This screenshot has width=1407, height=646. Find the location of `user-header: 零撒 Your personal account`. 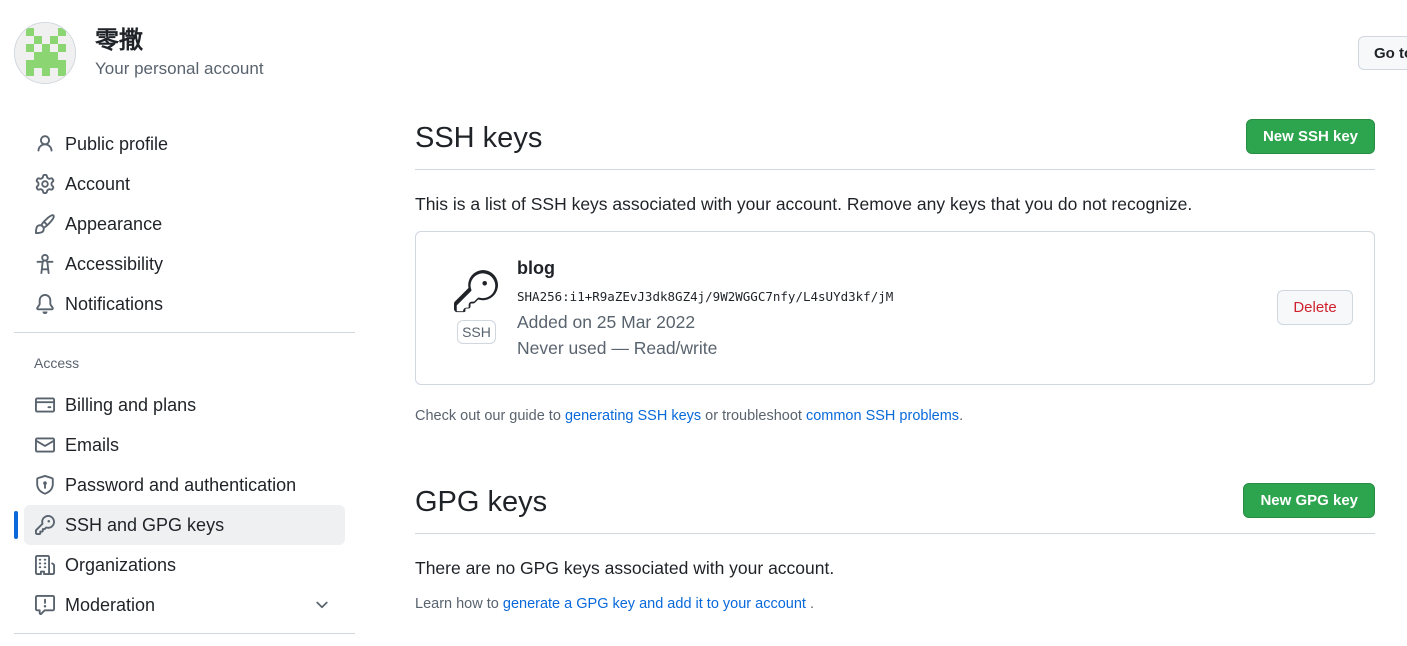

user-header: 零撒 Your personal account is located at coordinates (139, 53).